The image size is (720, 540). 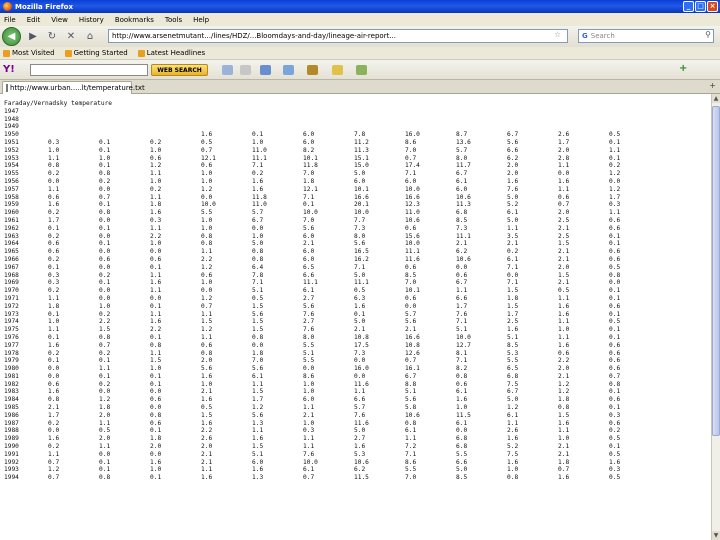 What do you see at coordinates (716, 98) in the screenshot?
I see `scroll-up-icon: ▲` at bounding box center [716, 98].